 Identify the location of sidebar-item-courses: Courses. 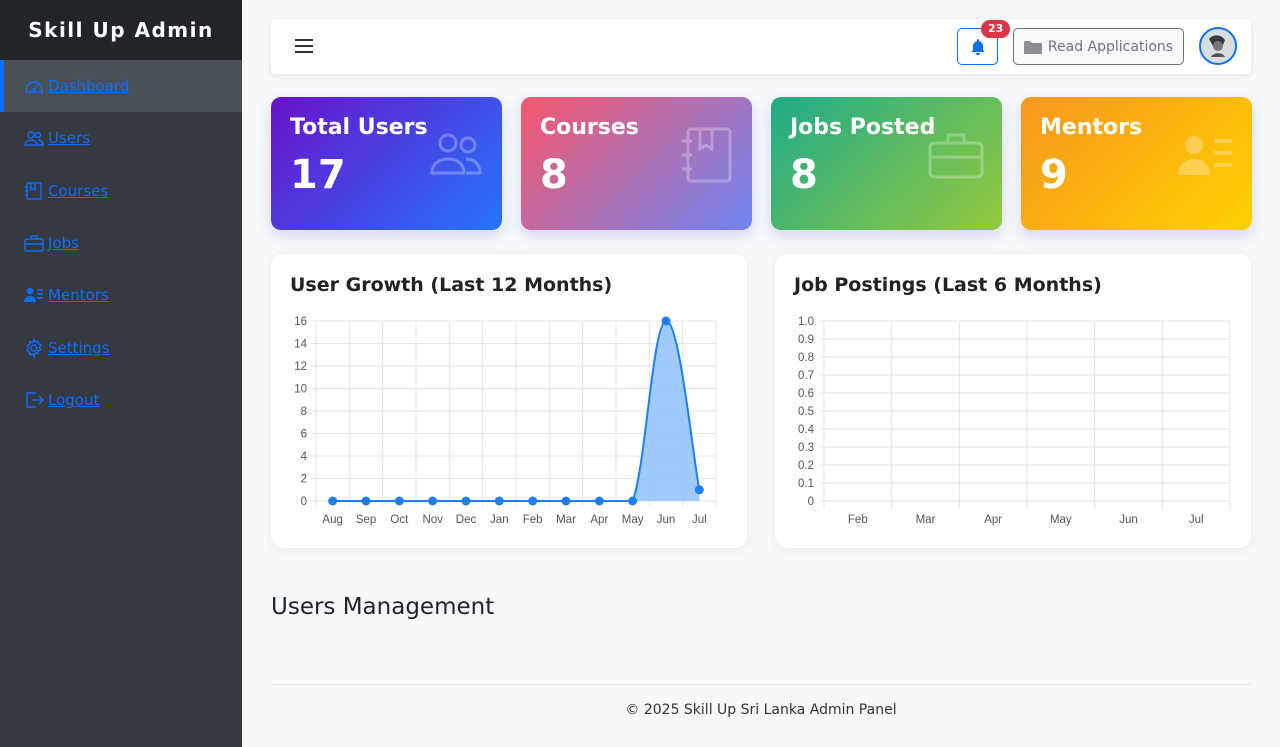
(121, 191).